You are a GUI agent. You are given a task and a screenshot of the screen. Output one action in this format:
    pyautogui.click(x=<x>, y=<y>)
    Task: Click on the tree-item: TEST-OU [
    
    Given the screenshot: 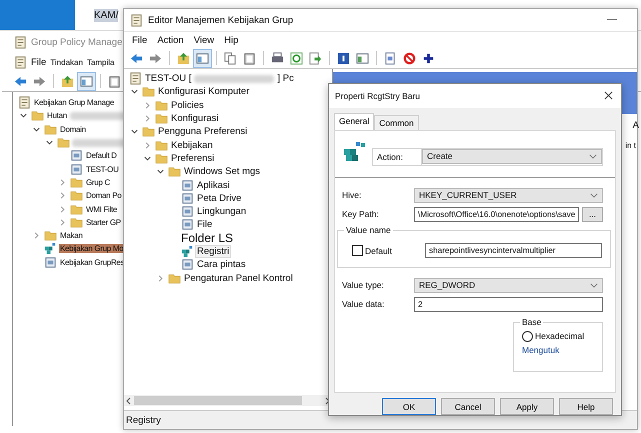 What is the action you would take?
    pyautogui.click(x=168, y=78)
    